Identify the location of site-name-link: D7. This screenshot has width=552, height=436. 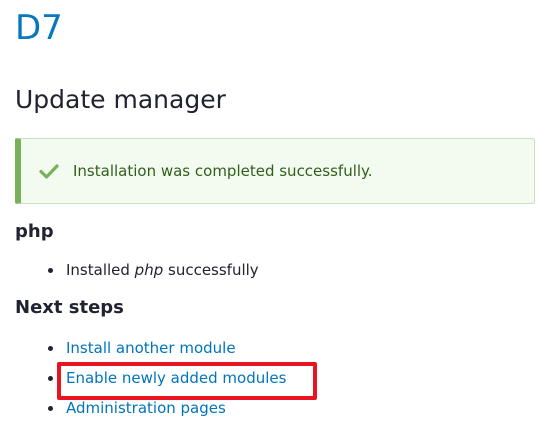
(39, 28).